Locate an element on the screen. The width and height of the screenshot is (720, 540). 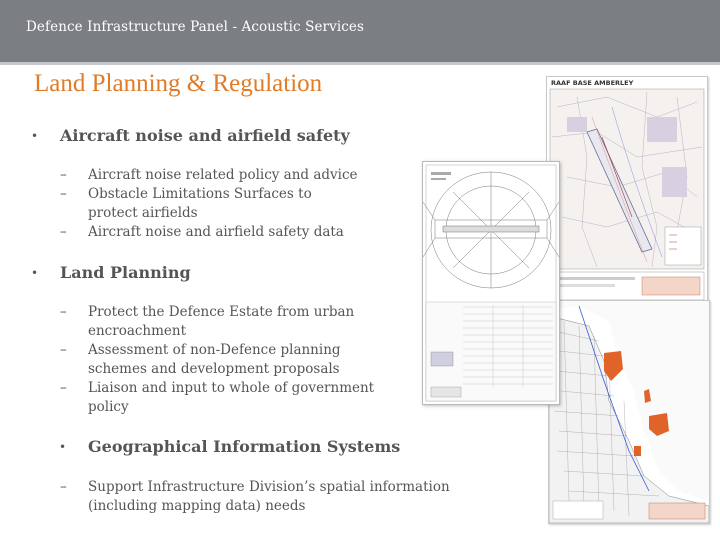
regional-map-graphic is located at coordinates (629, 412).